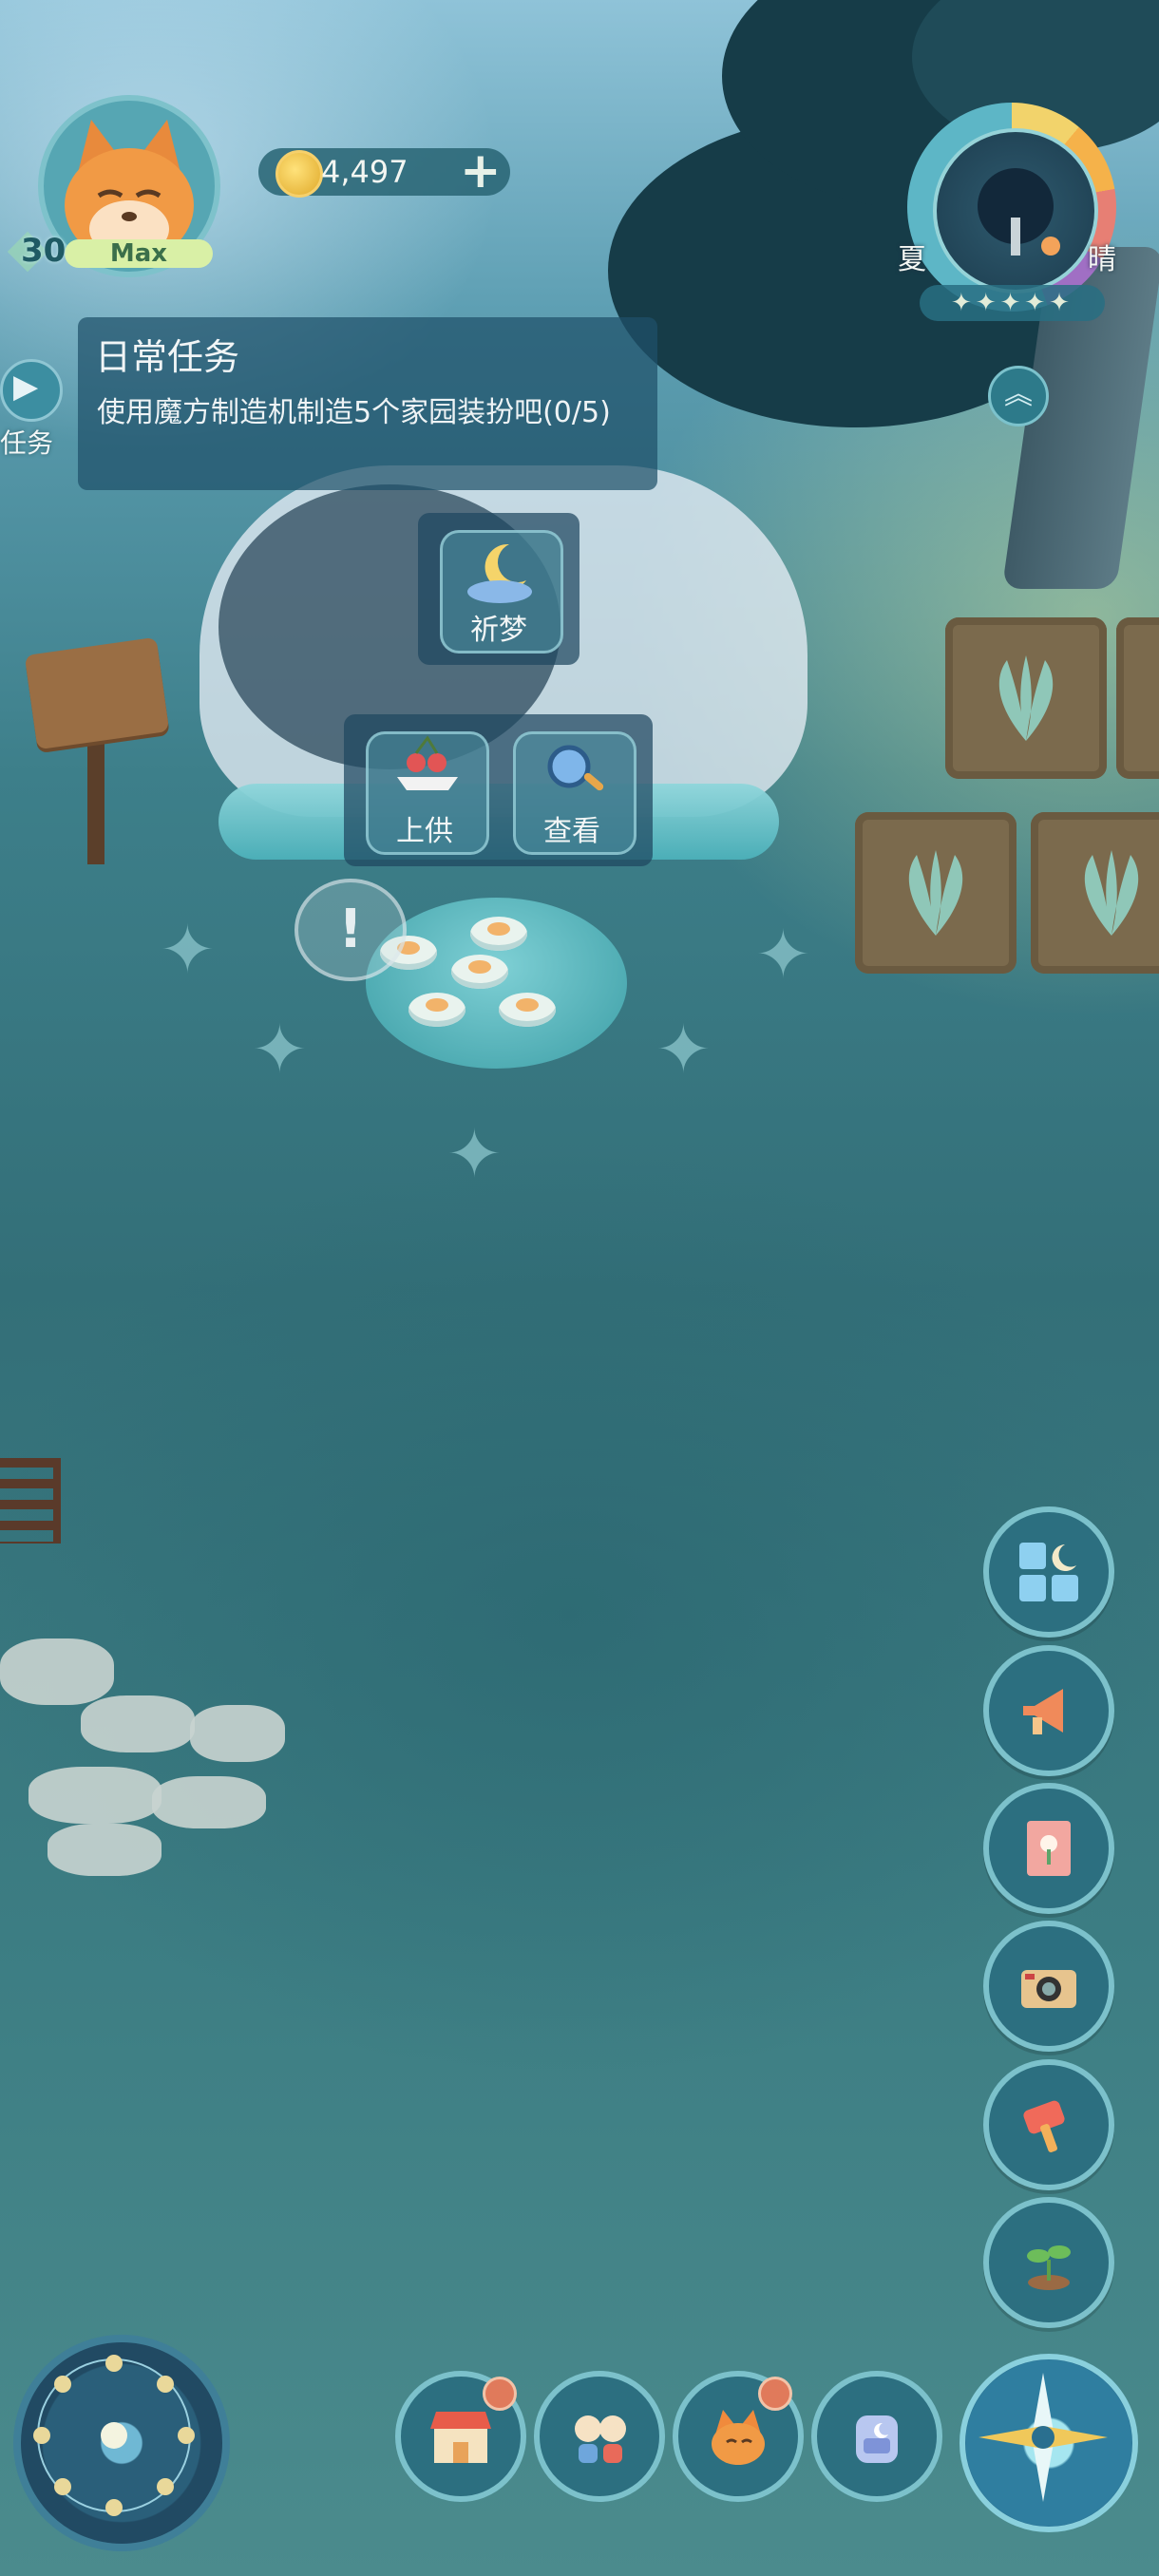 This screenshot has width=1159, height=2576. I want to click on handbook-button, so click(1048, 1848).